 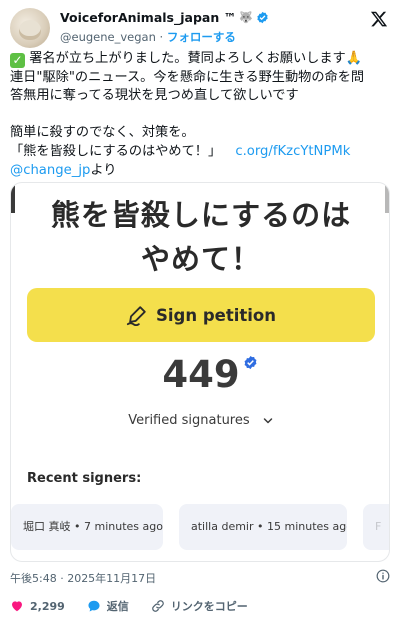 I want to click on tweet-line-1-text: 署名が立ち上がりました。賛同よろしくお願いします, so click(x=187, y=58).